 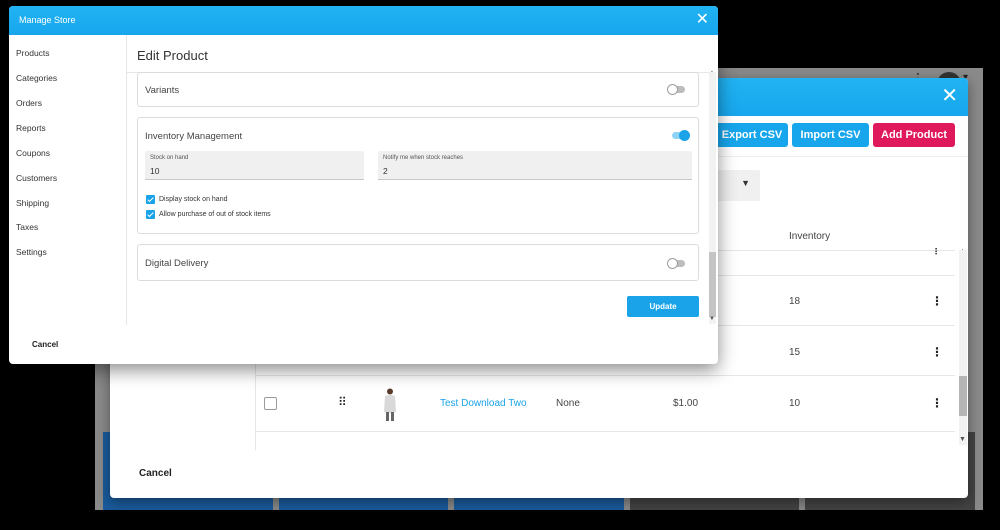 I want to click on inventory-cell: 15, so click(x=795, y=352).